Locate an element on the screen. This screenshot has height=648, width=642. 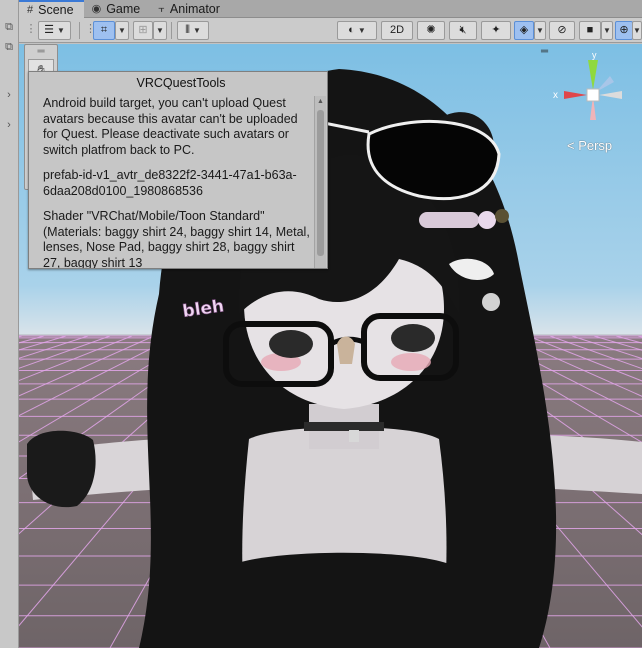
increment-snap-dropdown: ▼ is located at coordinates (160, 30).